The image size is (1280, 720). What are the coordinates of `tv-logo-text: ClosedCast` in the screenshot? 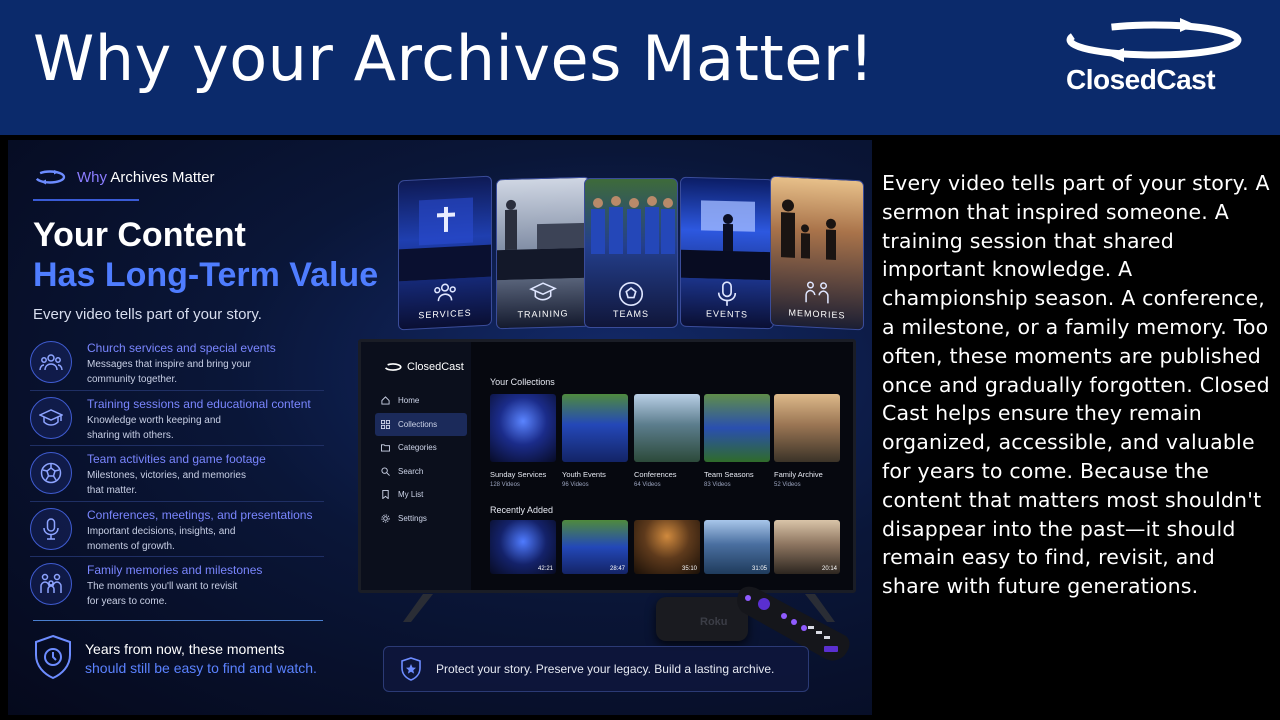 It's located at (435, 367).